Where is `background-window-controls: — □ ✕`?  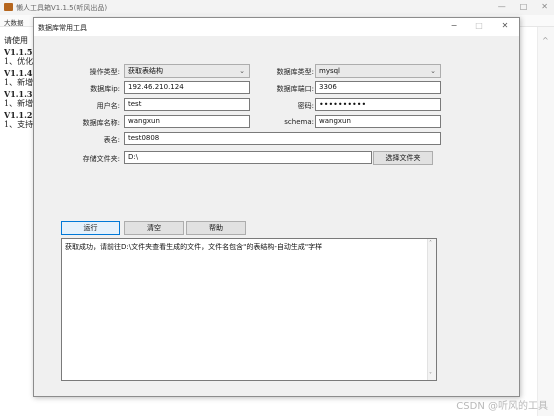 background-window-controls: — □ ✕ is located at coordinates (523, 6).